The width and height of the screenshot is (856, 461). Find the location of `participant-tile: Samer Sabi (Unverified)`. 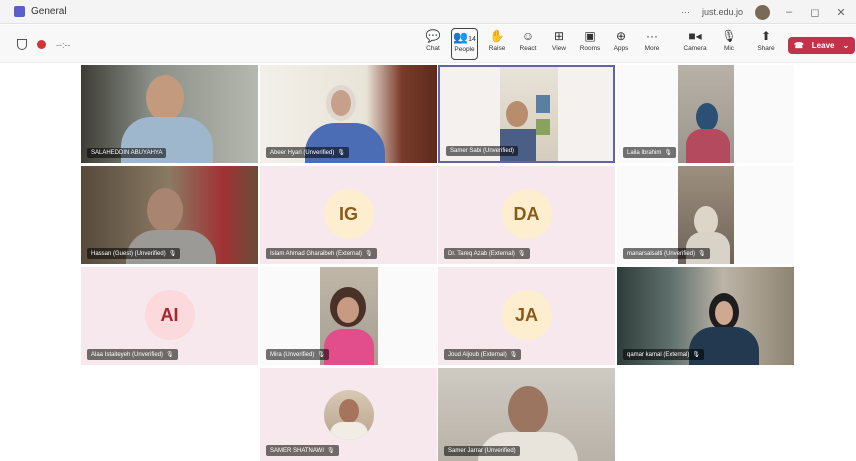

participant-tile: Samer Sabi (Unverified) is located at coordinates (526, 114).